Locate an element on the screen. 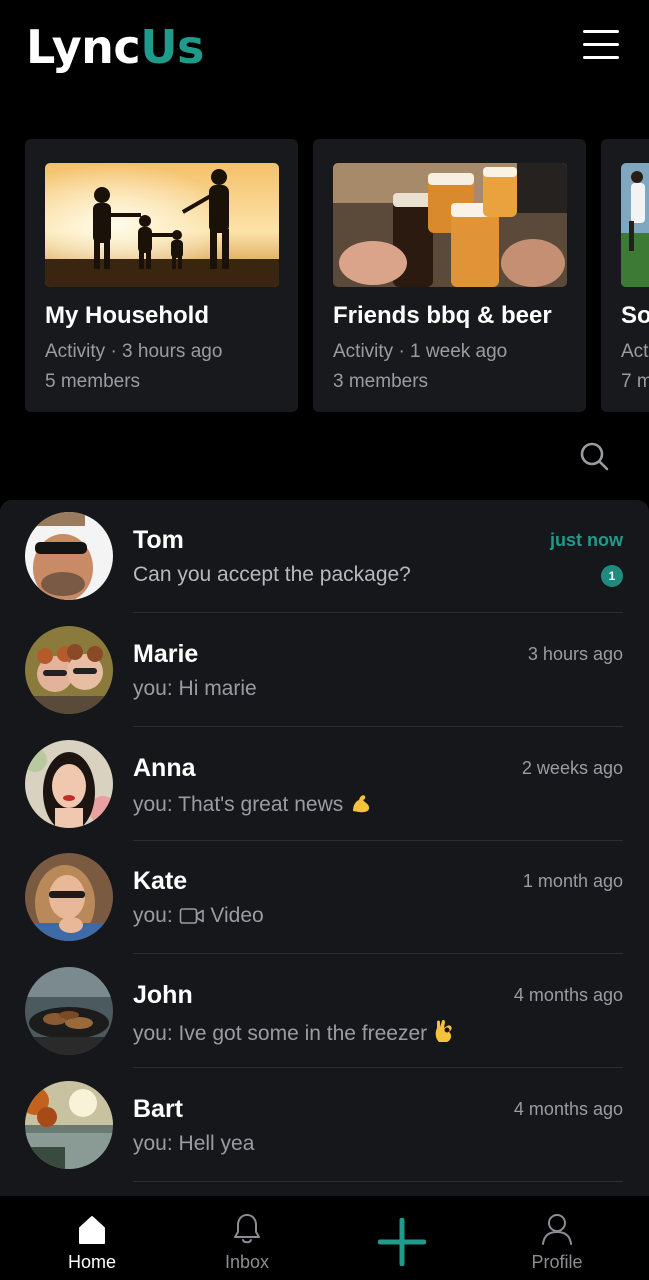  video-icon is located at coordinates (192, 919).